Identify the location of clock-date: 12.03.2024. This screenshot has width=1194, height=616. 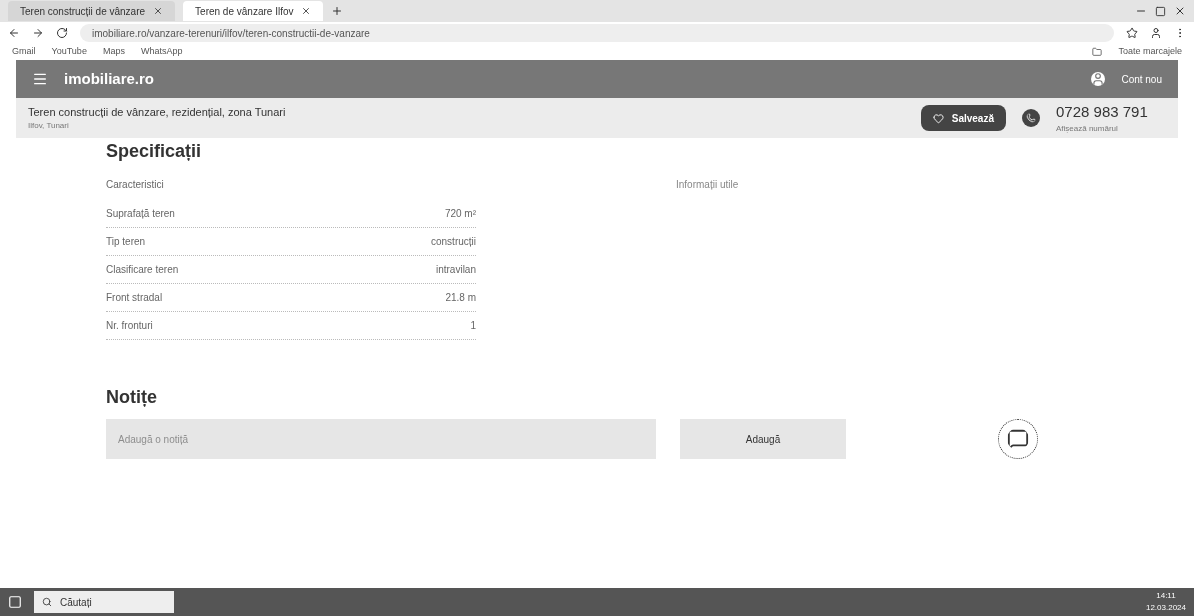
(1165, 608).